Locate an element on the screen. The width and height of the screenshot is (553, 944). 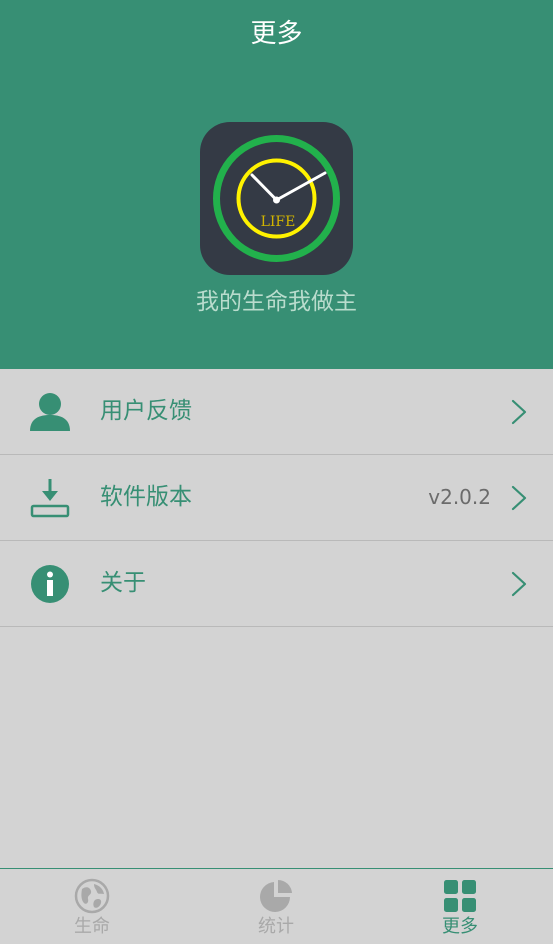
grid-icon is located at coordinates (460, 896).